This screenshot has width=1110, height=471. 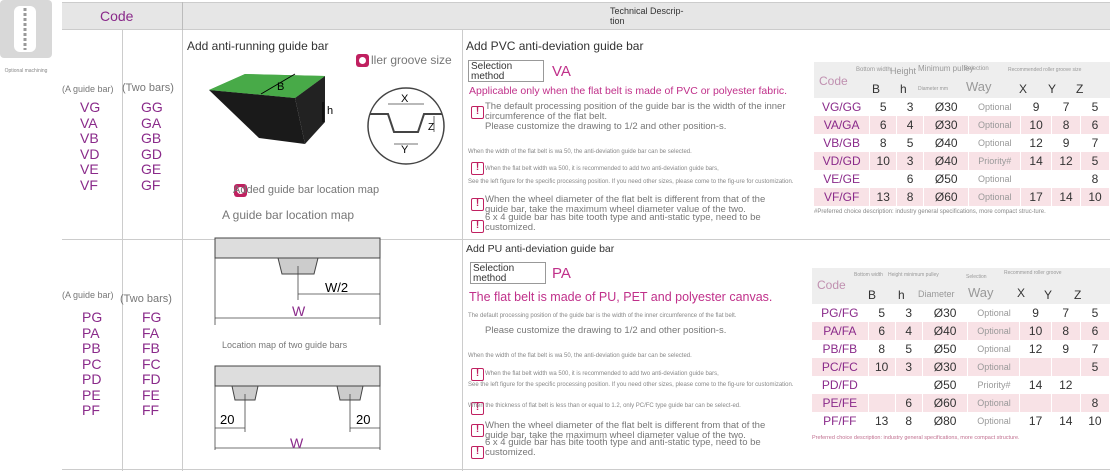 I want to click on table-row: VE/GE 6 Ø50 Optional 8, so click(x=962, y=179).